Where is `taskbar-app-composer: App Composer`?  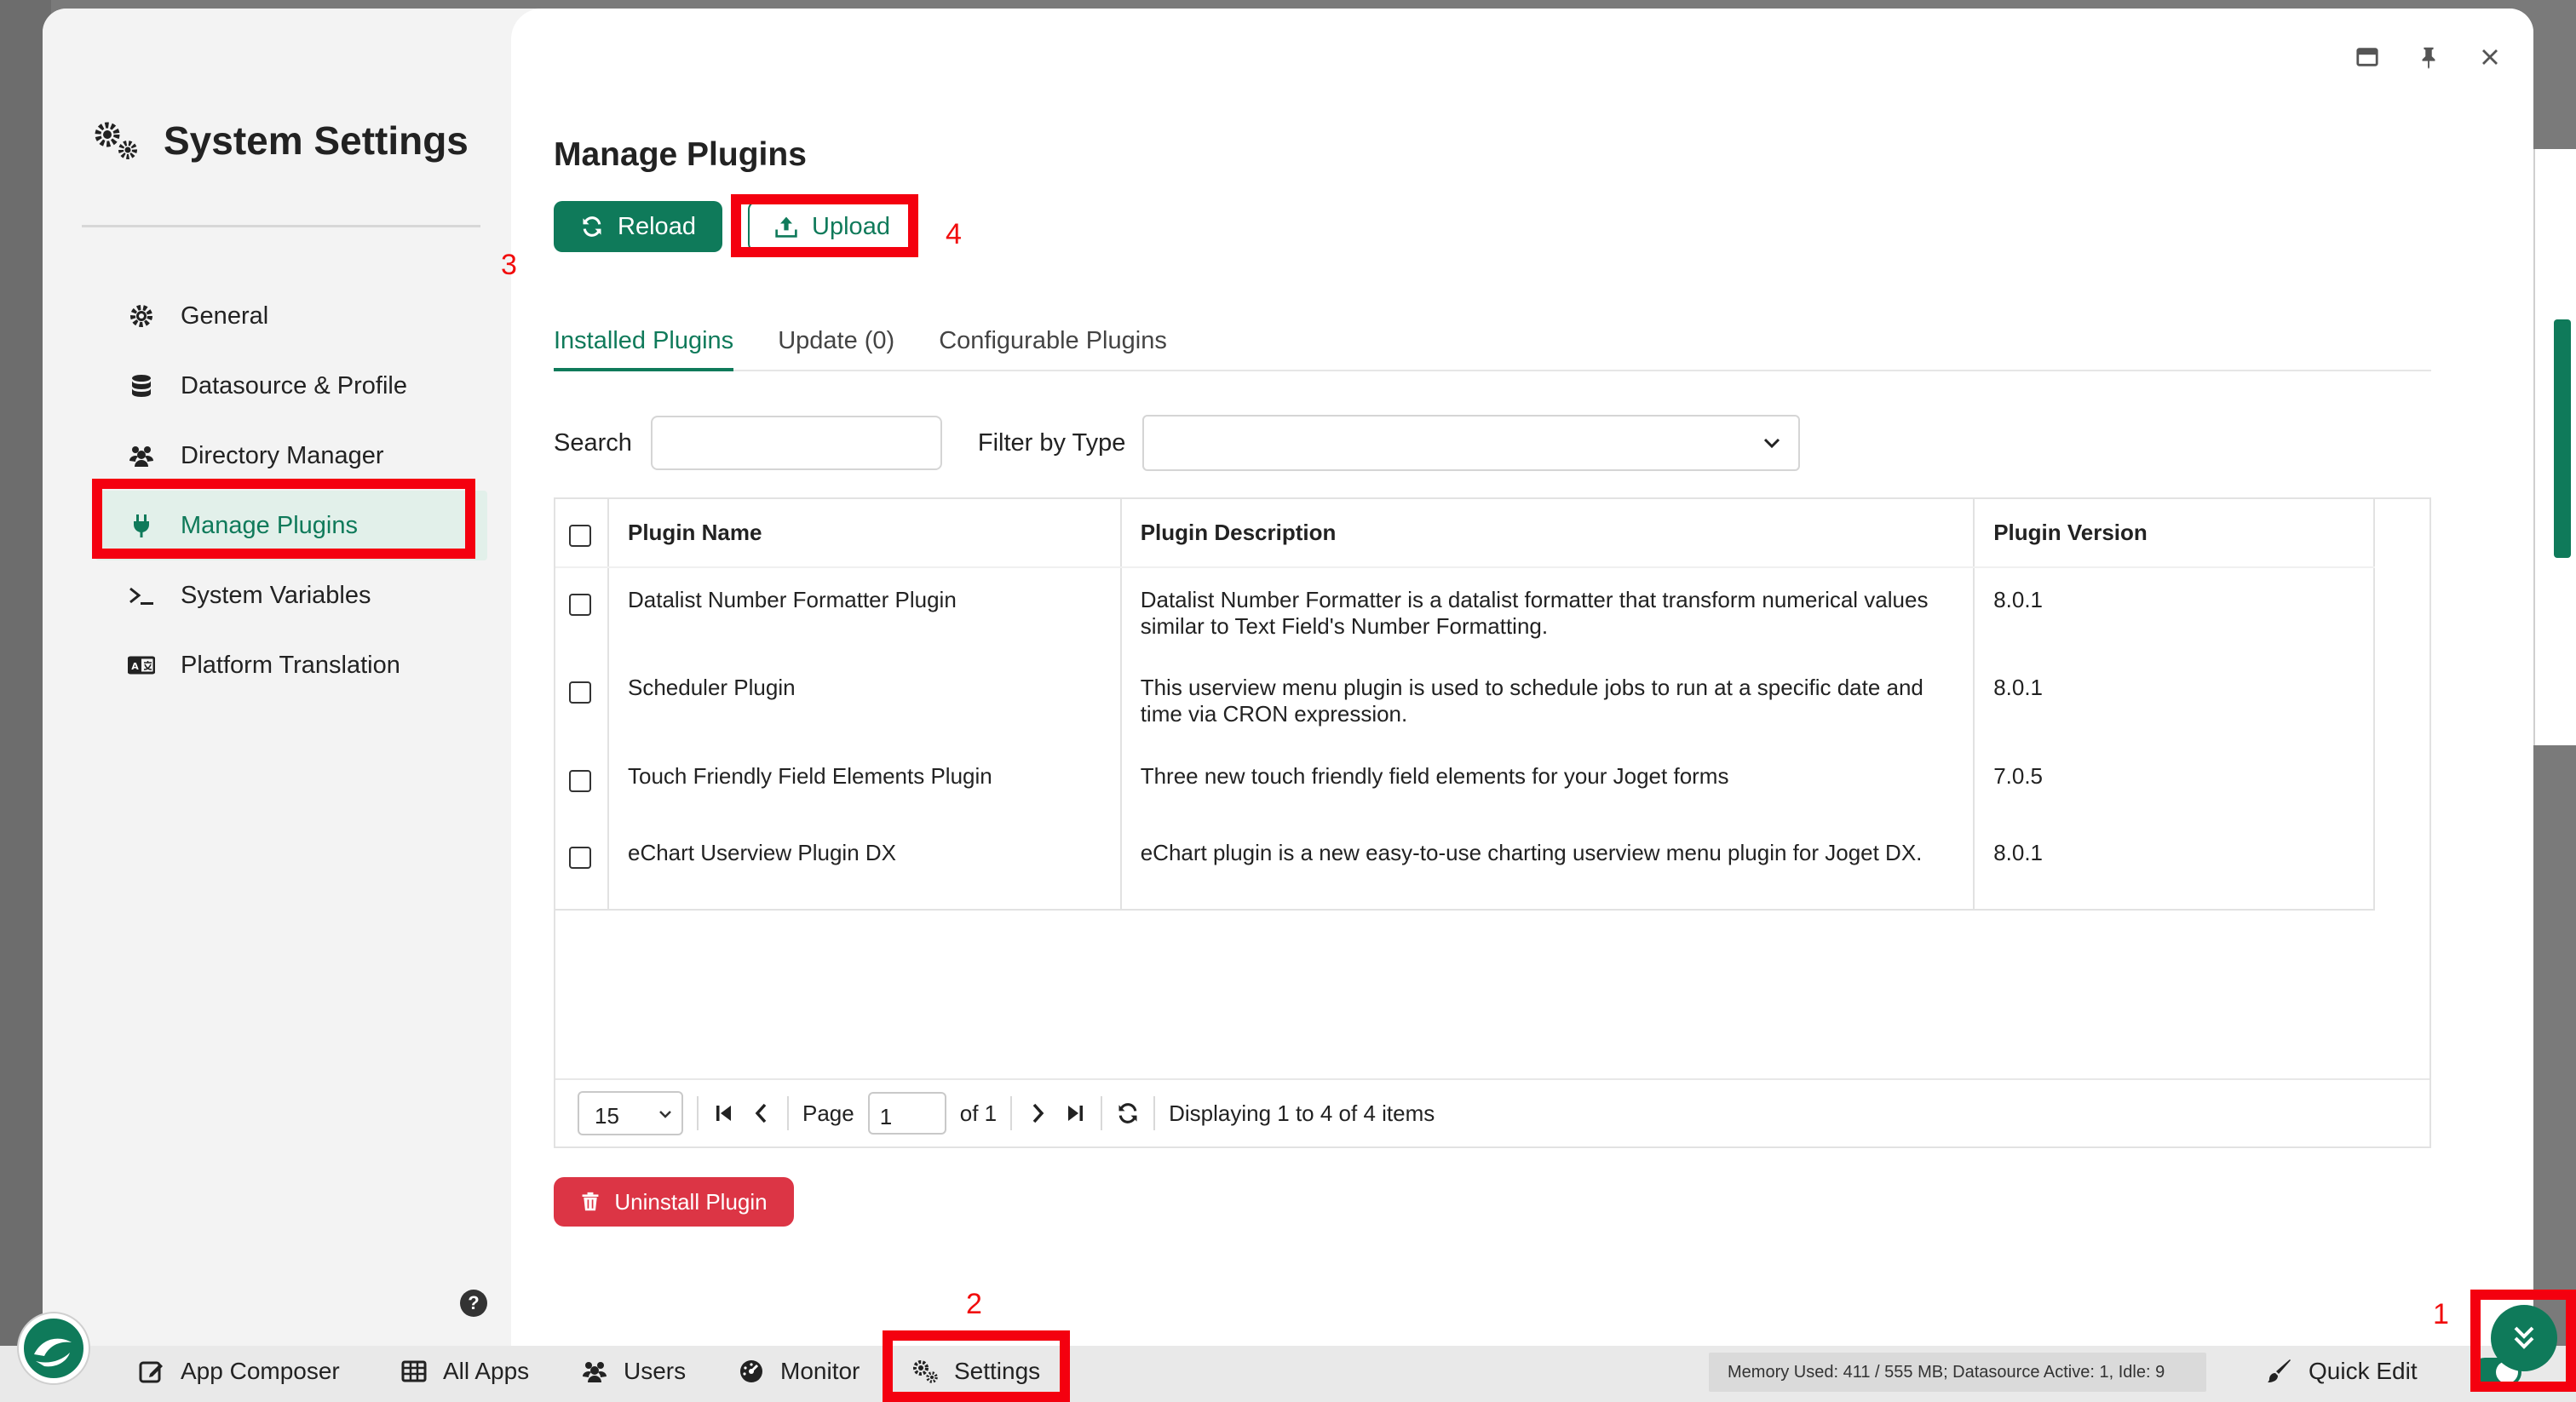
taskbar-app-composer: App Composer is located at coordinates (239, 1371).